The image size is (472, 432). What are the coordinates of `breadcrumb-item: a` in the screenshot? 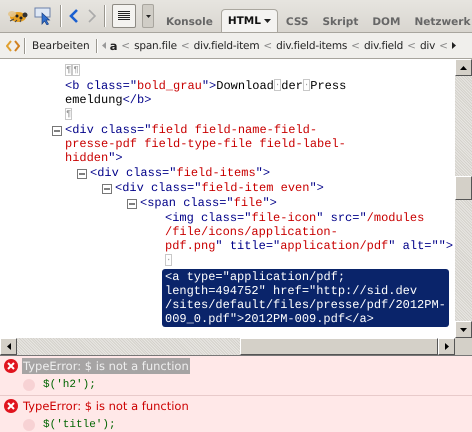 It's located at (114, 45).